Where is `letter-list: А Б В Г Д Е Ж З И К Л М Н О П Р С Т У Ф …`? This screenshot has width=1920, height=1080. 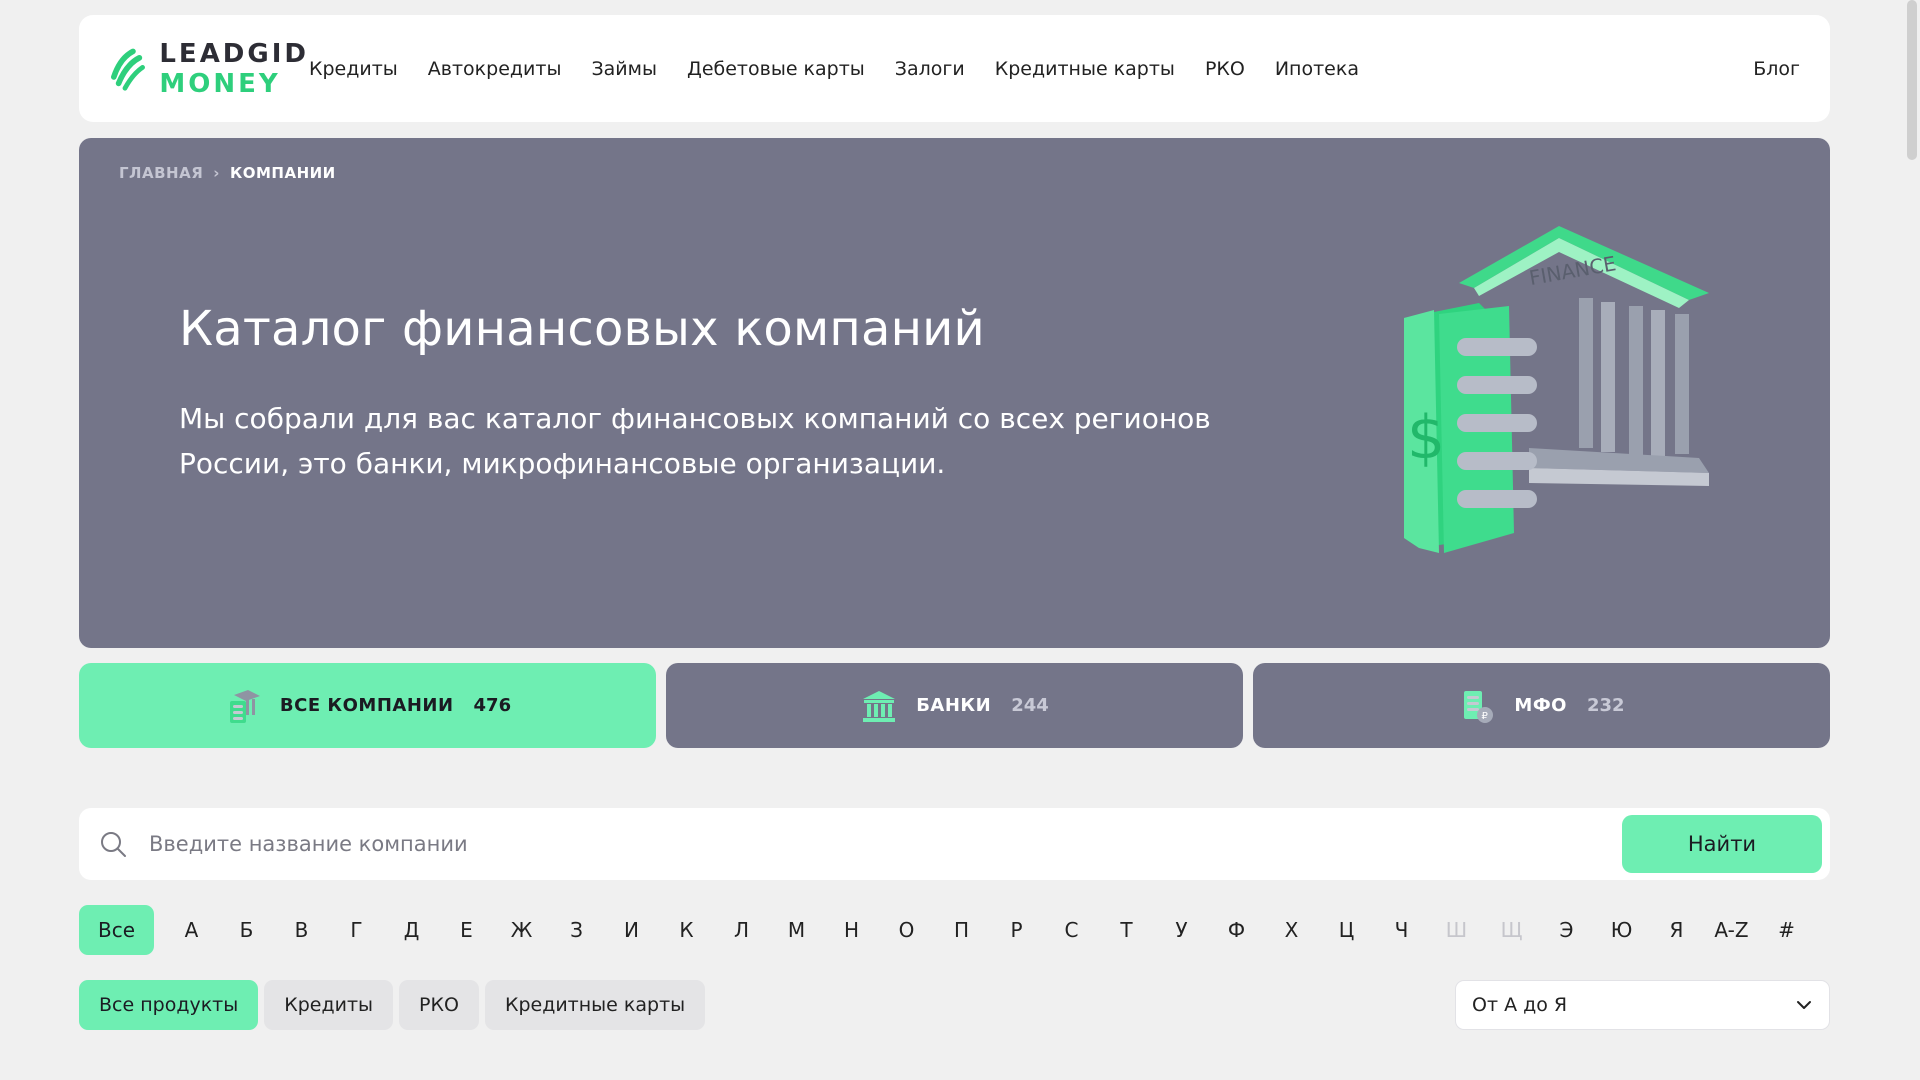
letter-list: А Б В Г Д Е Ж З И К Л М Н О П Р С Т У Ф … is located at coordinates (989, 930).